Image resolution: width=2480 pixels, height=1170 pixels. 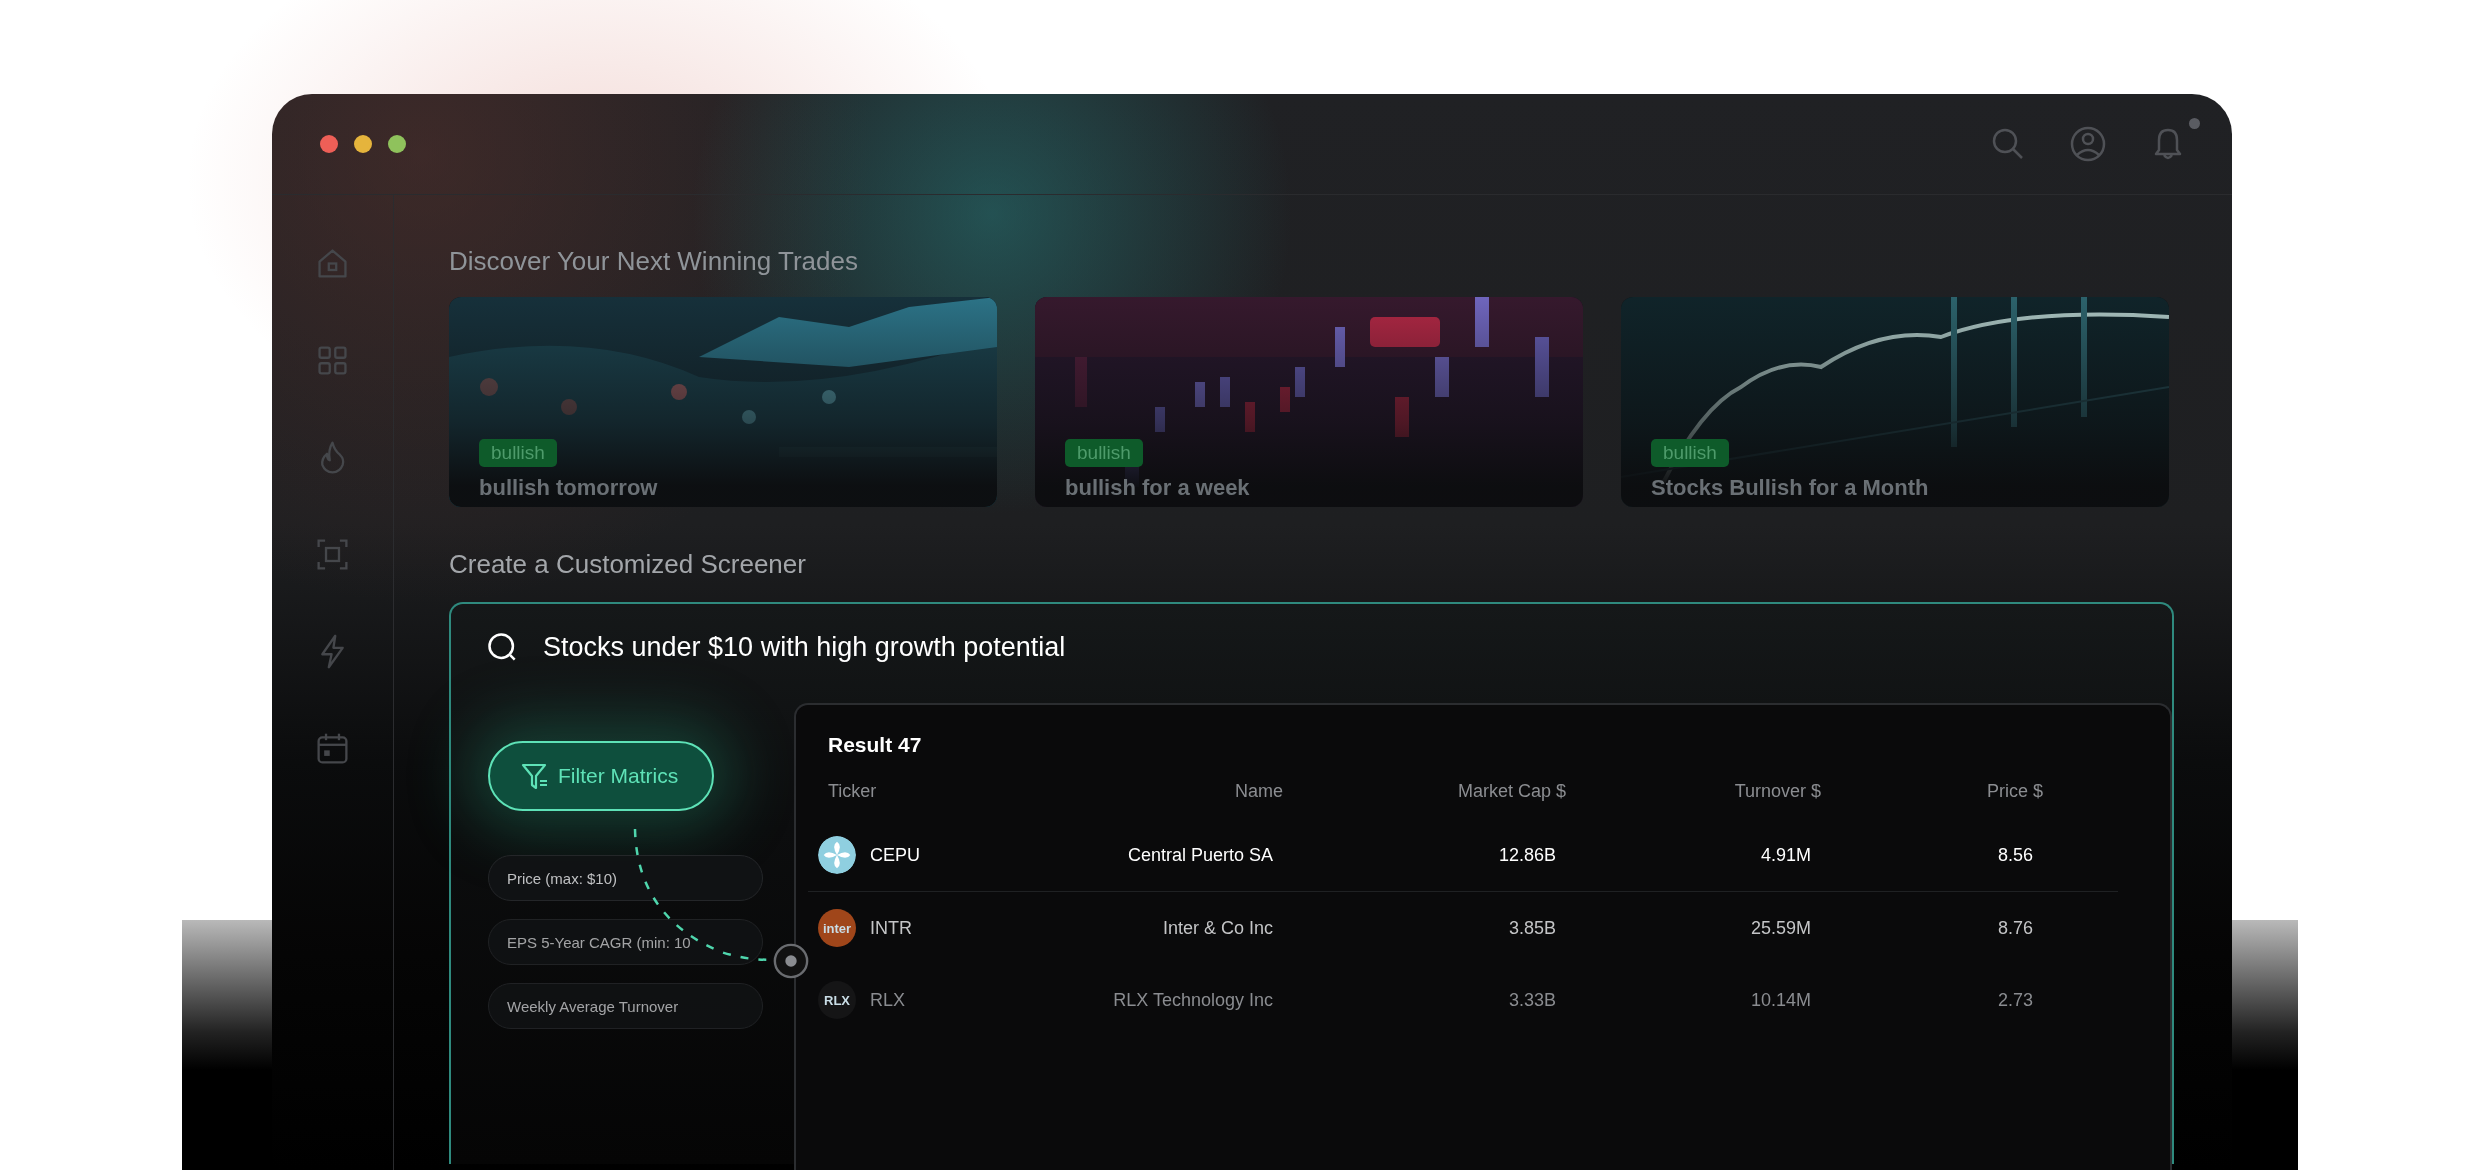 I want to click on column-header: Market Cap $, so click(x=1424, y=791).